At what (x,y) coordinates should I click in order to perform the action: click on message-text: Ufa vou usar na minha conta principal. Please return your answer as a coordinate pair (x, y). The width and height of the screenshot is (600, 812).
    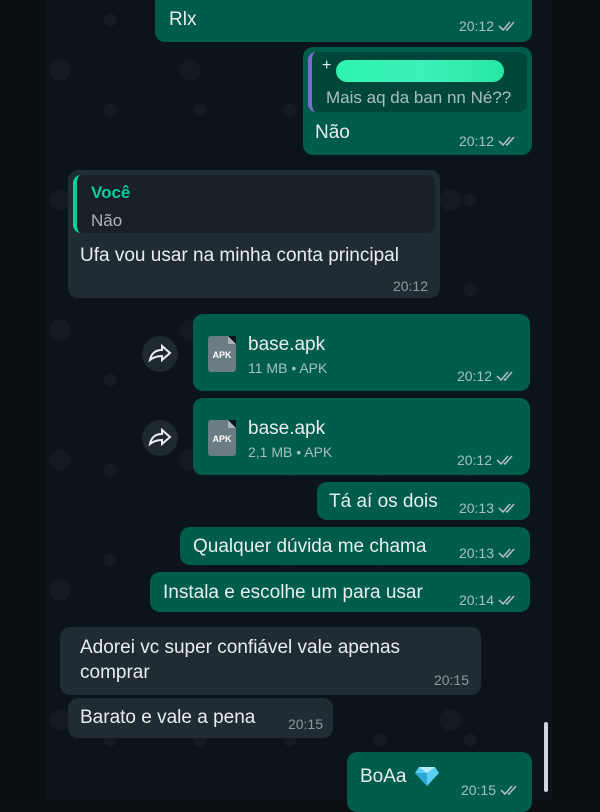
    Looking at the image, I should click on (239, 255).